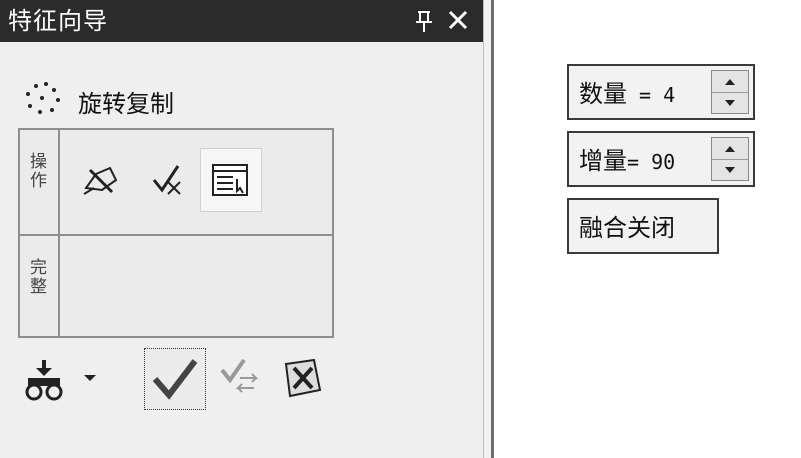 The height and width of the screenshot is (458, 801). Describe the element at coordinates (168, 180) in the screenshot. I see `select-check-icon` at that location.